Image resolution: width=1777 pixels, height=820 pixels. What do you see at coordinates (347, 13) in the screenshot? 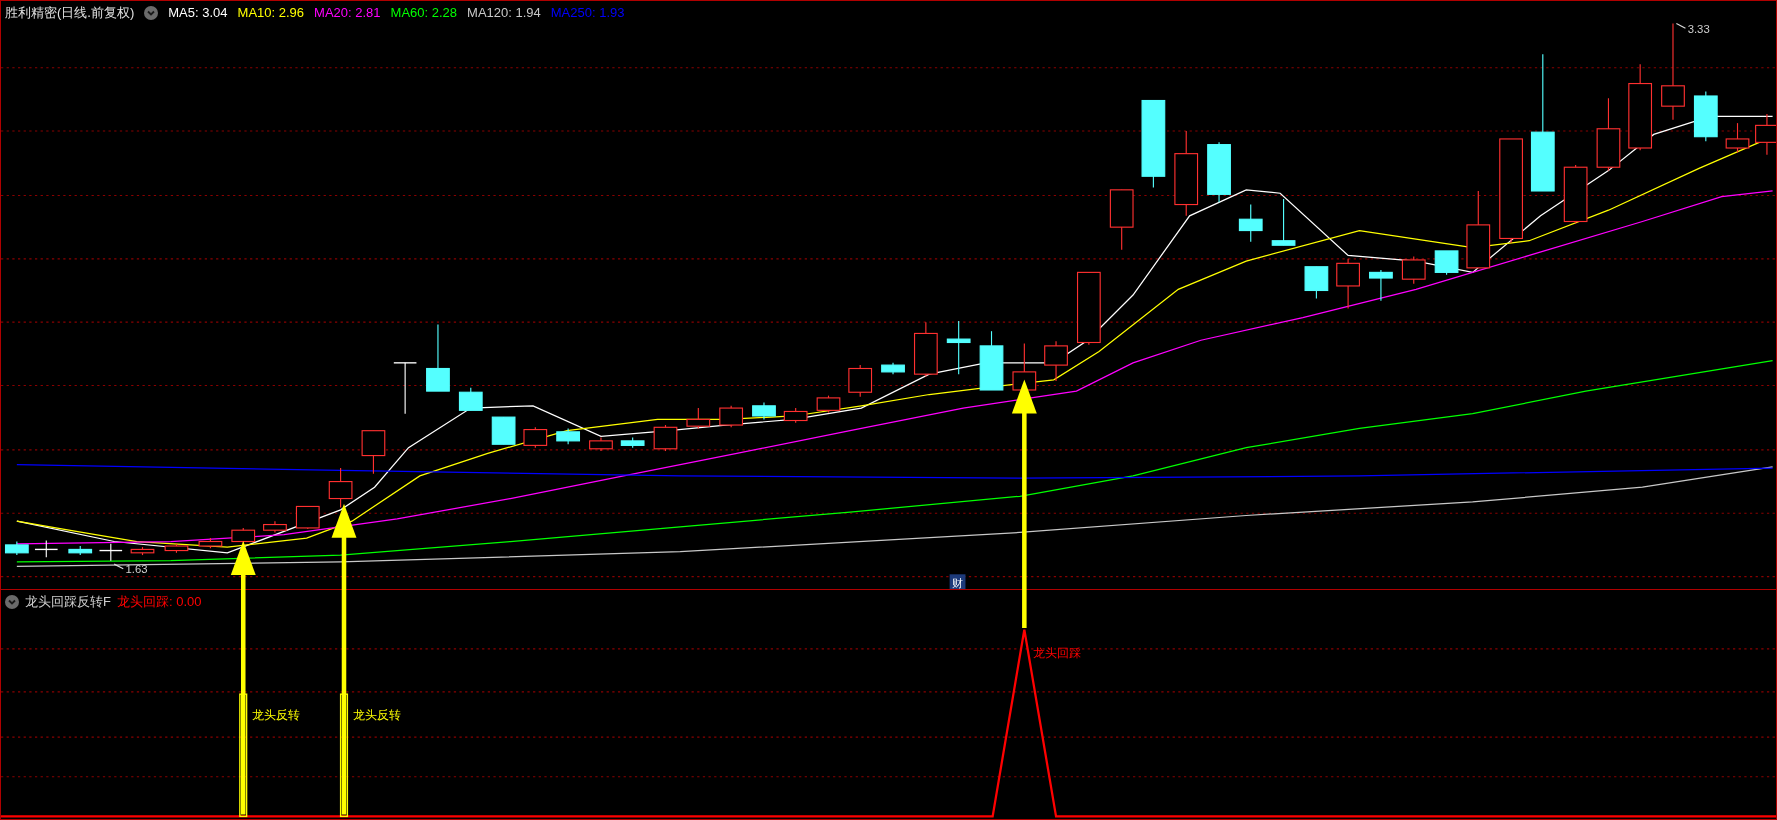
I see `moving-average-readout: MA20: 2.81` at bounding box center [347, 13].